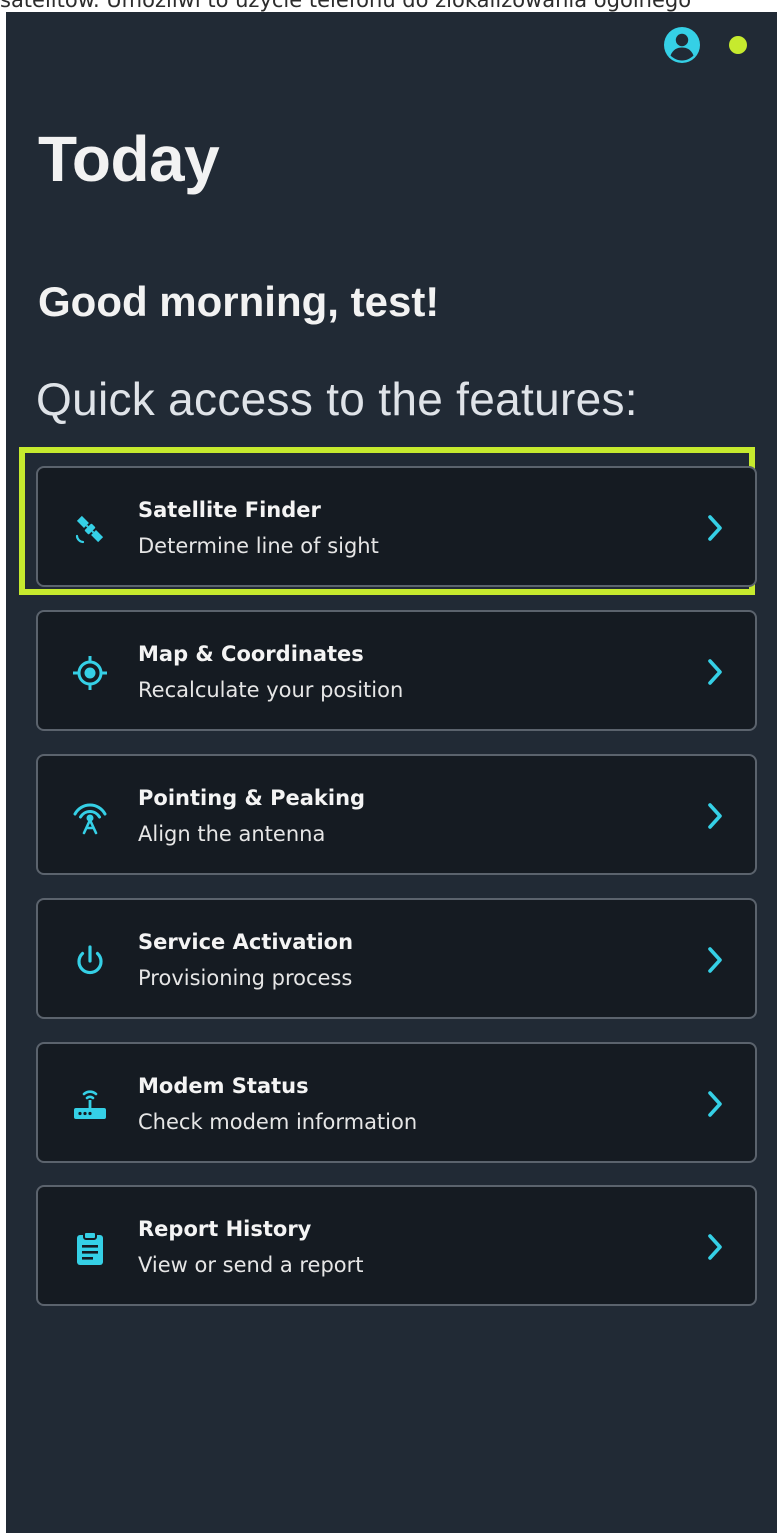  What do you see at coordinates (229, 510) in the screenshot?
I see `card-title: Satellite Finder` at bounding box center [229, 510].